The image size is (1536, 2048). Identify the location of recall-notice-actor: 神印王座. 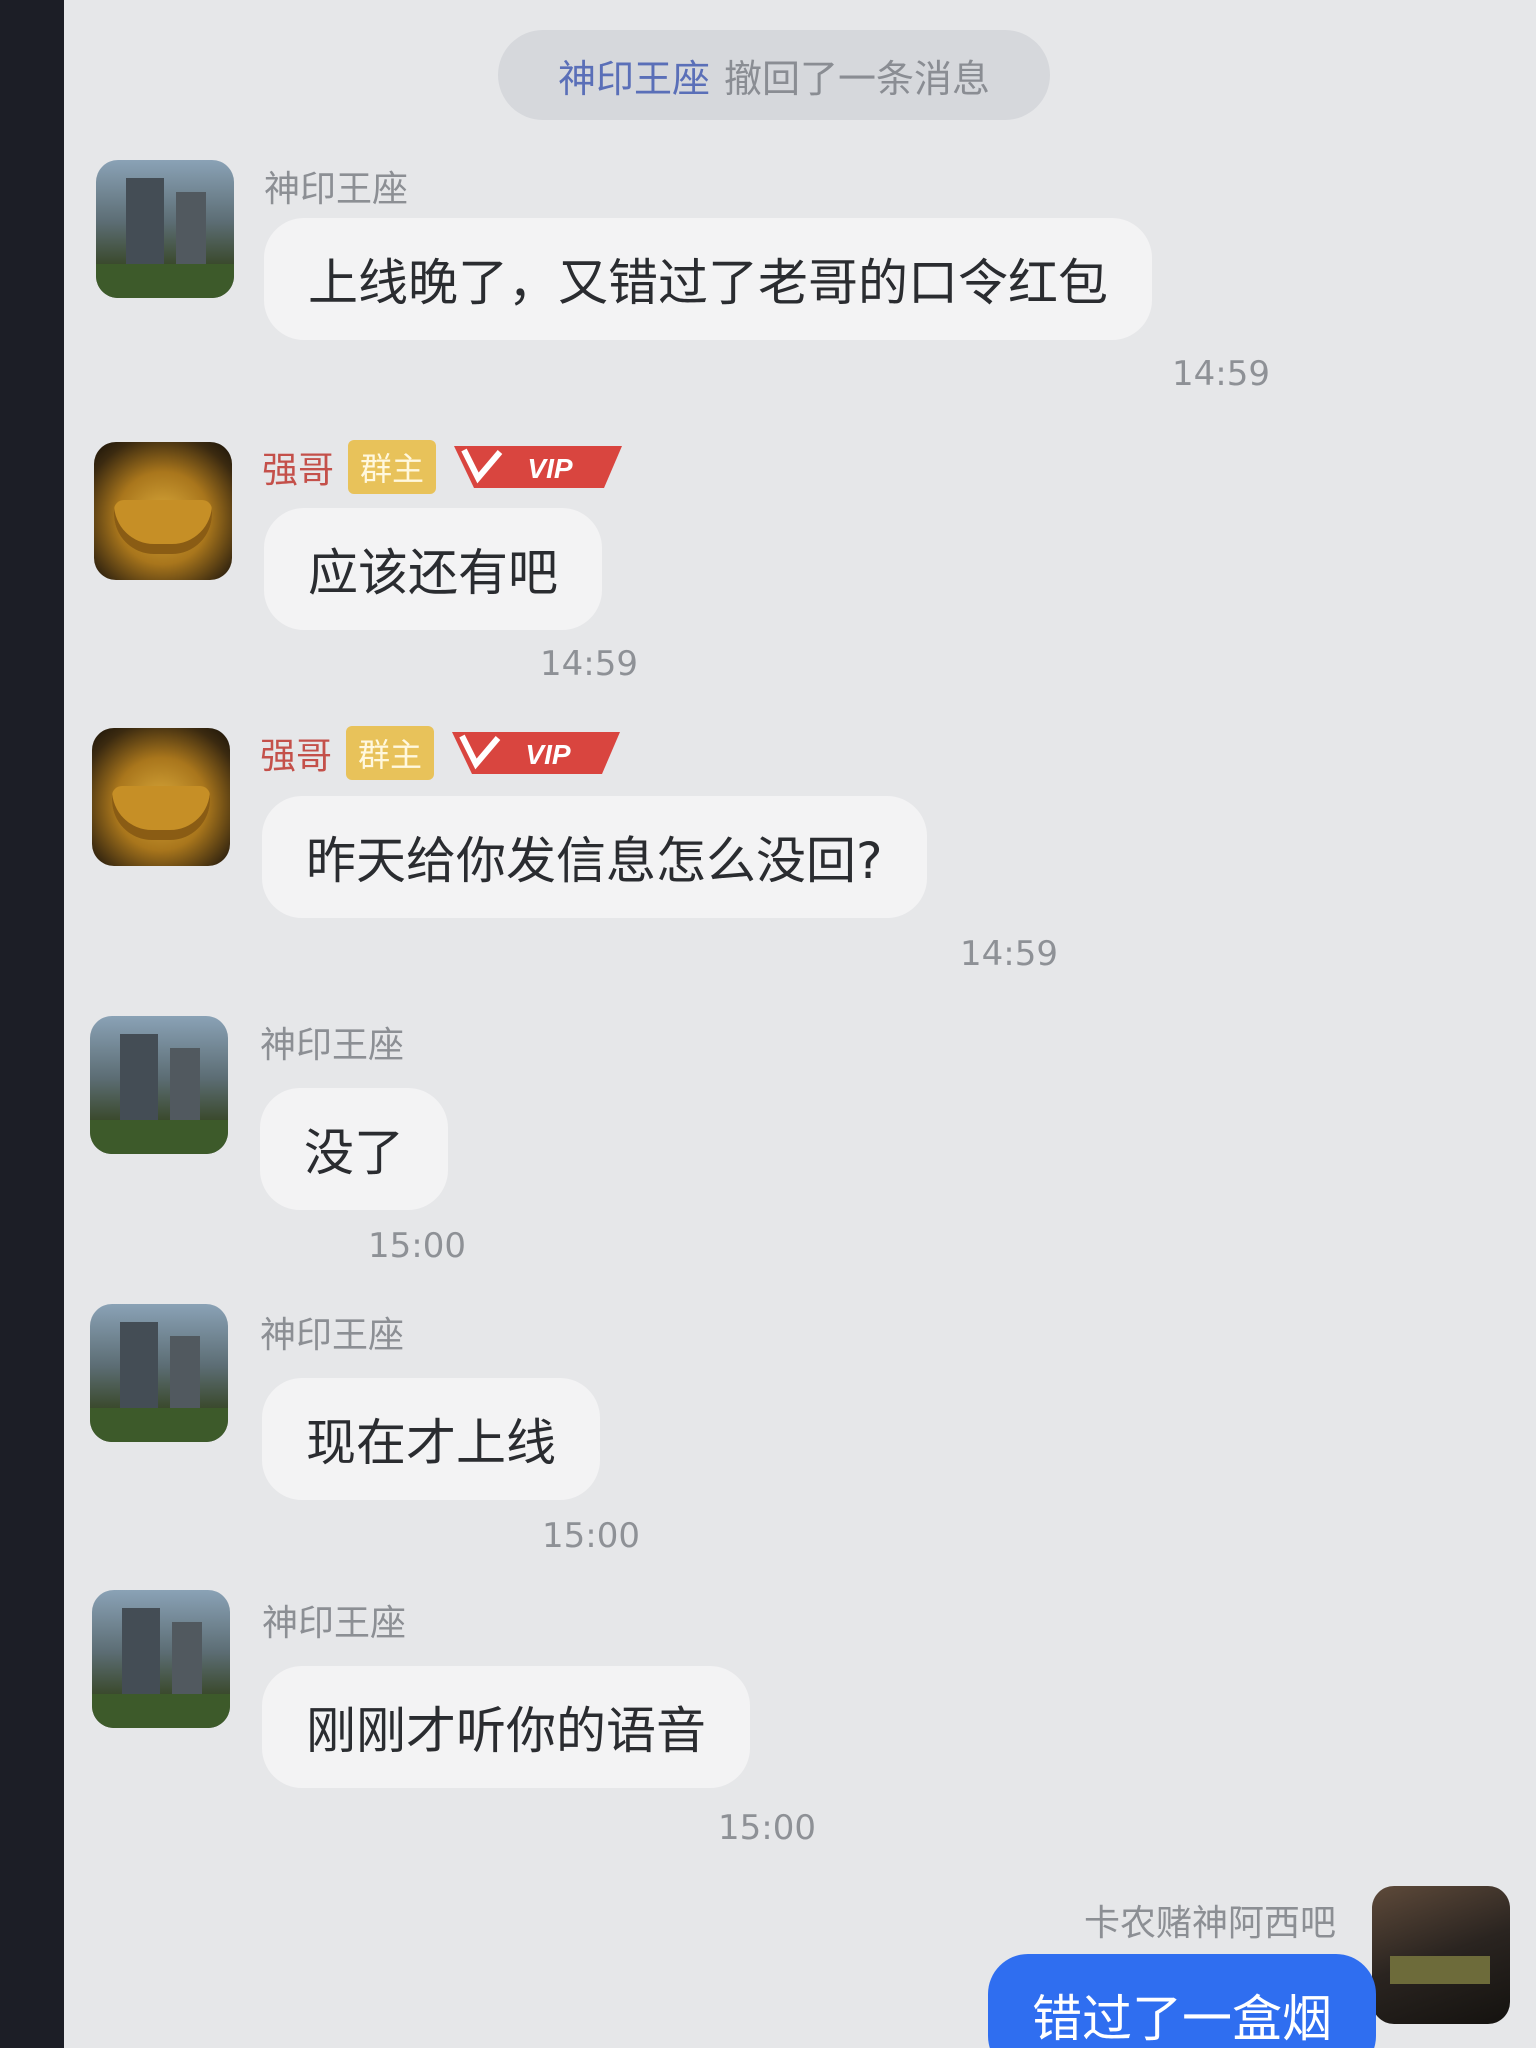
(634, 75).